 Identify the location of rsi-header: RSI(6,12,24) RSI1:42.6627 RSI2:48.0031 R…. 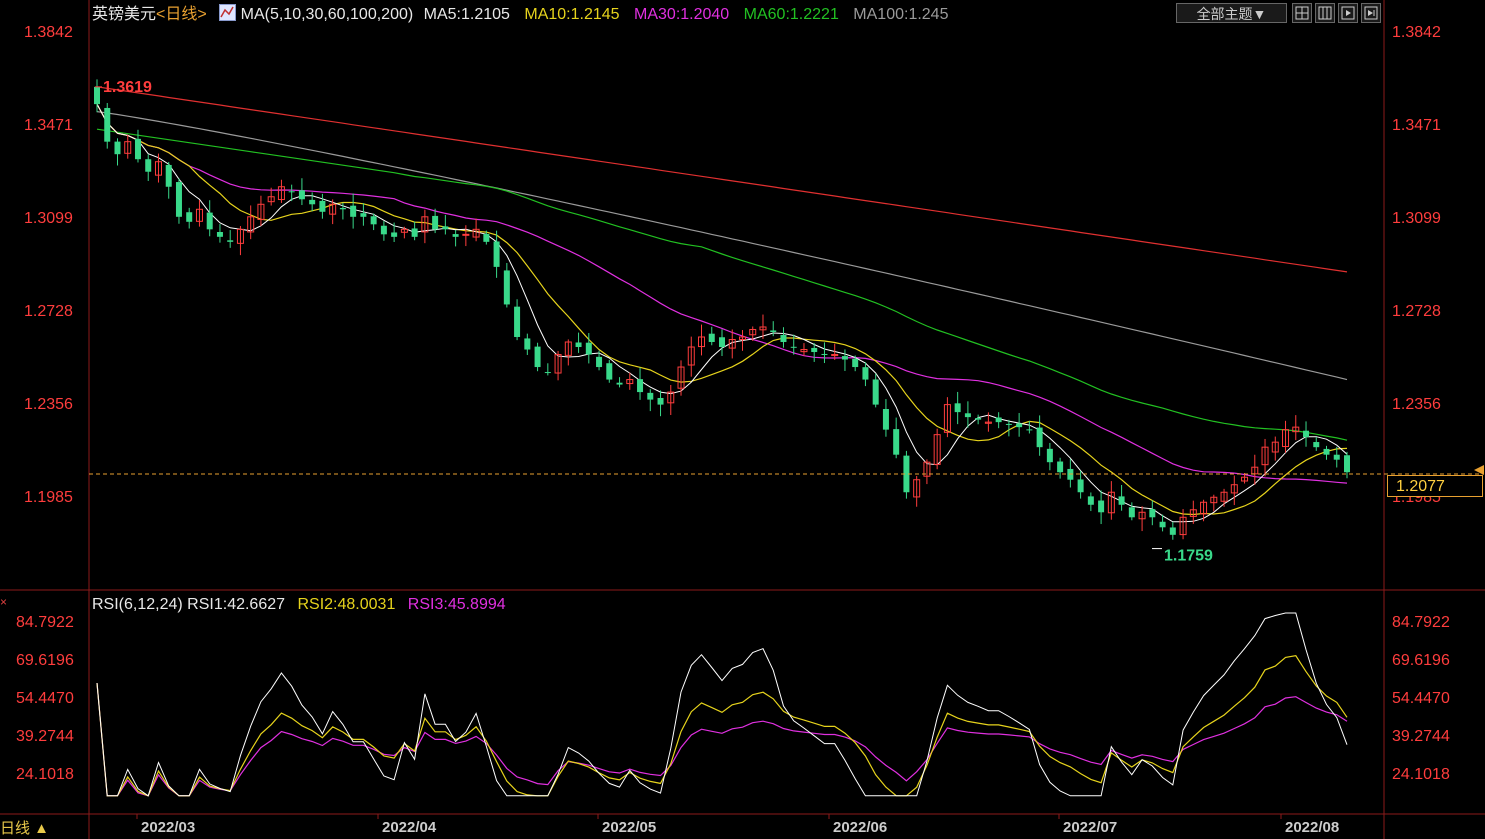
(299, 605).